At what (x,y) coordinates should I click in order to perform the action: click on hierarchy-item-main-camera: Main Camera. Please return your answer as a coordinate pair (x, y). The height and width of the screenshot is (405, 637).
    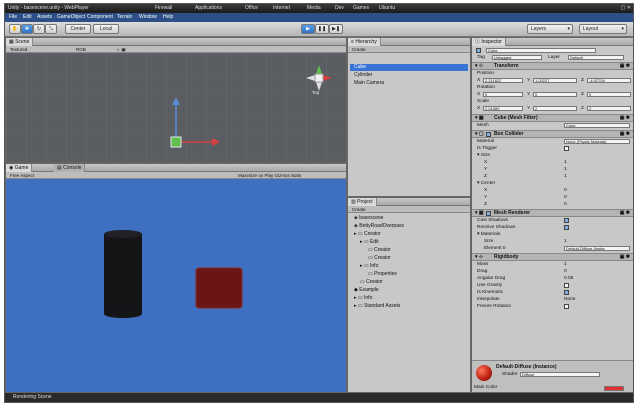
    Looking at the image, I should click on (369, 83).